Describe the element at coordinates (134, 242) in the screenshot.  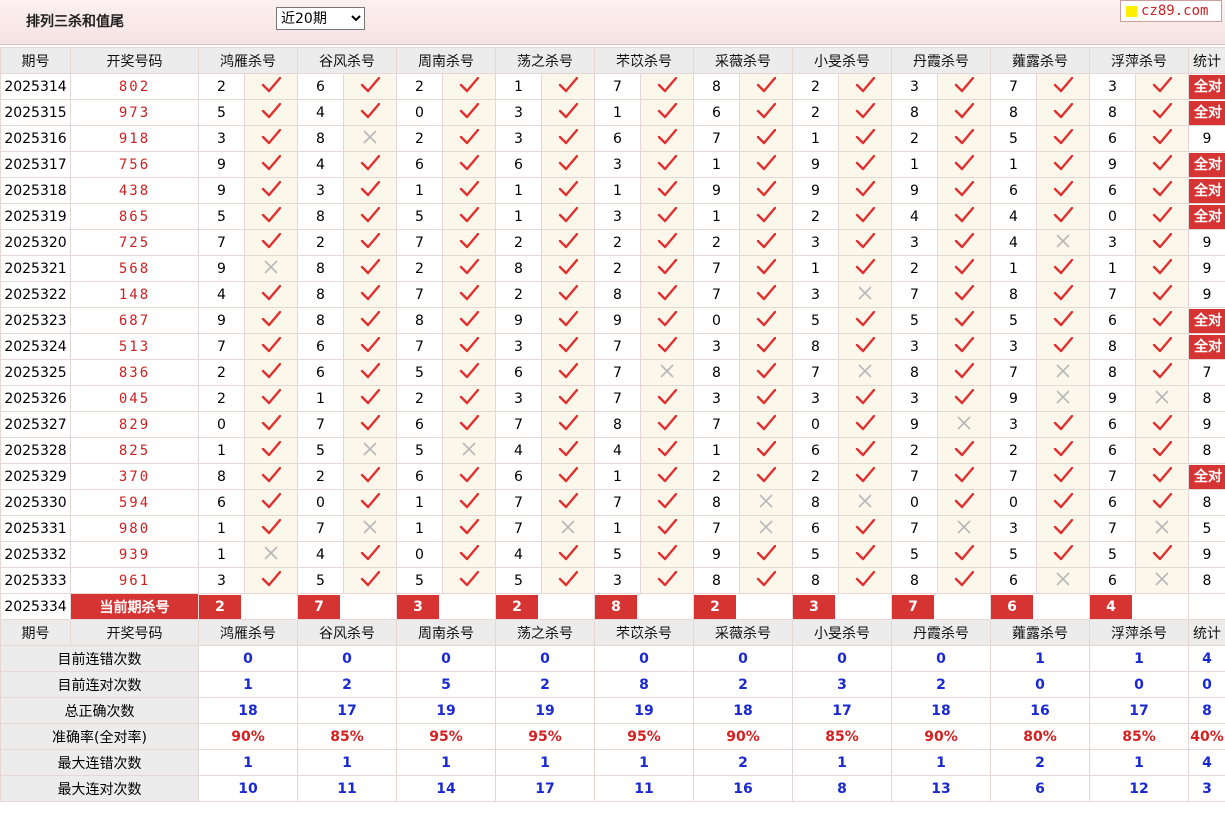
I see `draw-number-cell: 725` at that location.